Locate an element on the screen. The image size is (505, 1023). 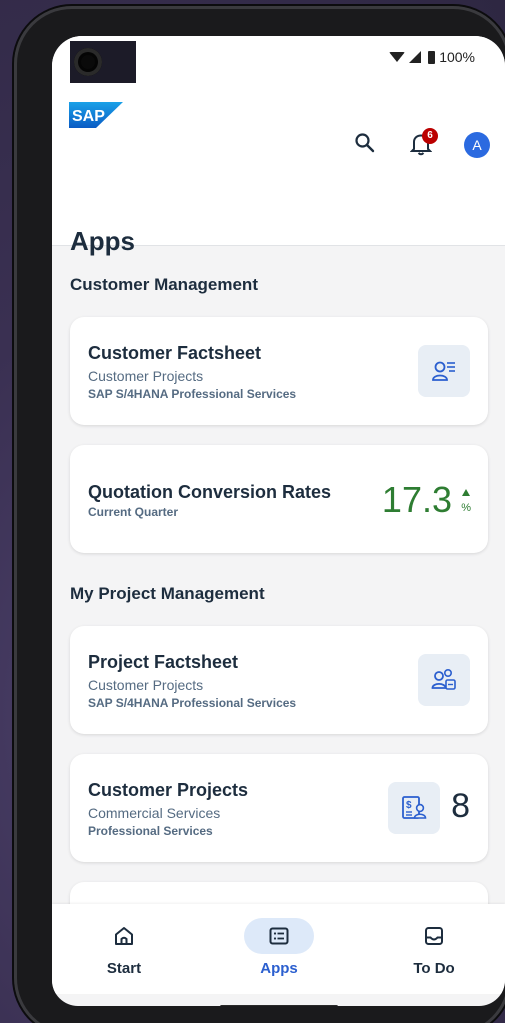
sap-logo-text: SAP is located at coordinates (88, 116).